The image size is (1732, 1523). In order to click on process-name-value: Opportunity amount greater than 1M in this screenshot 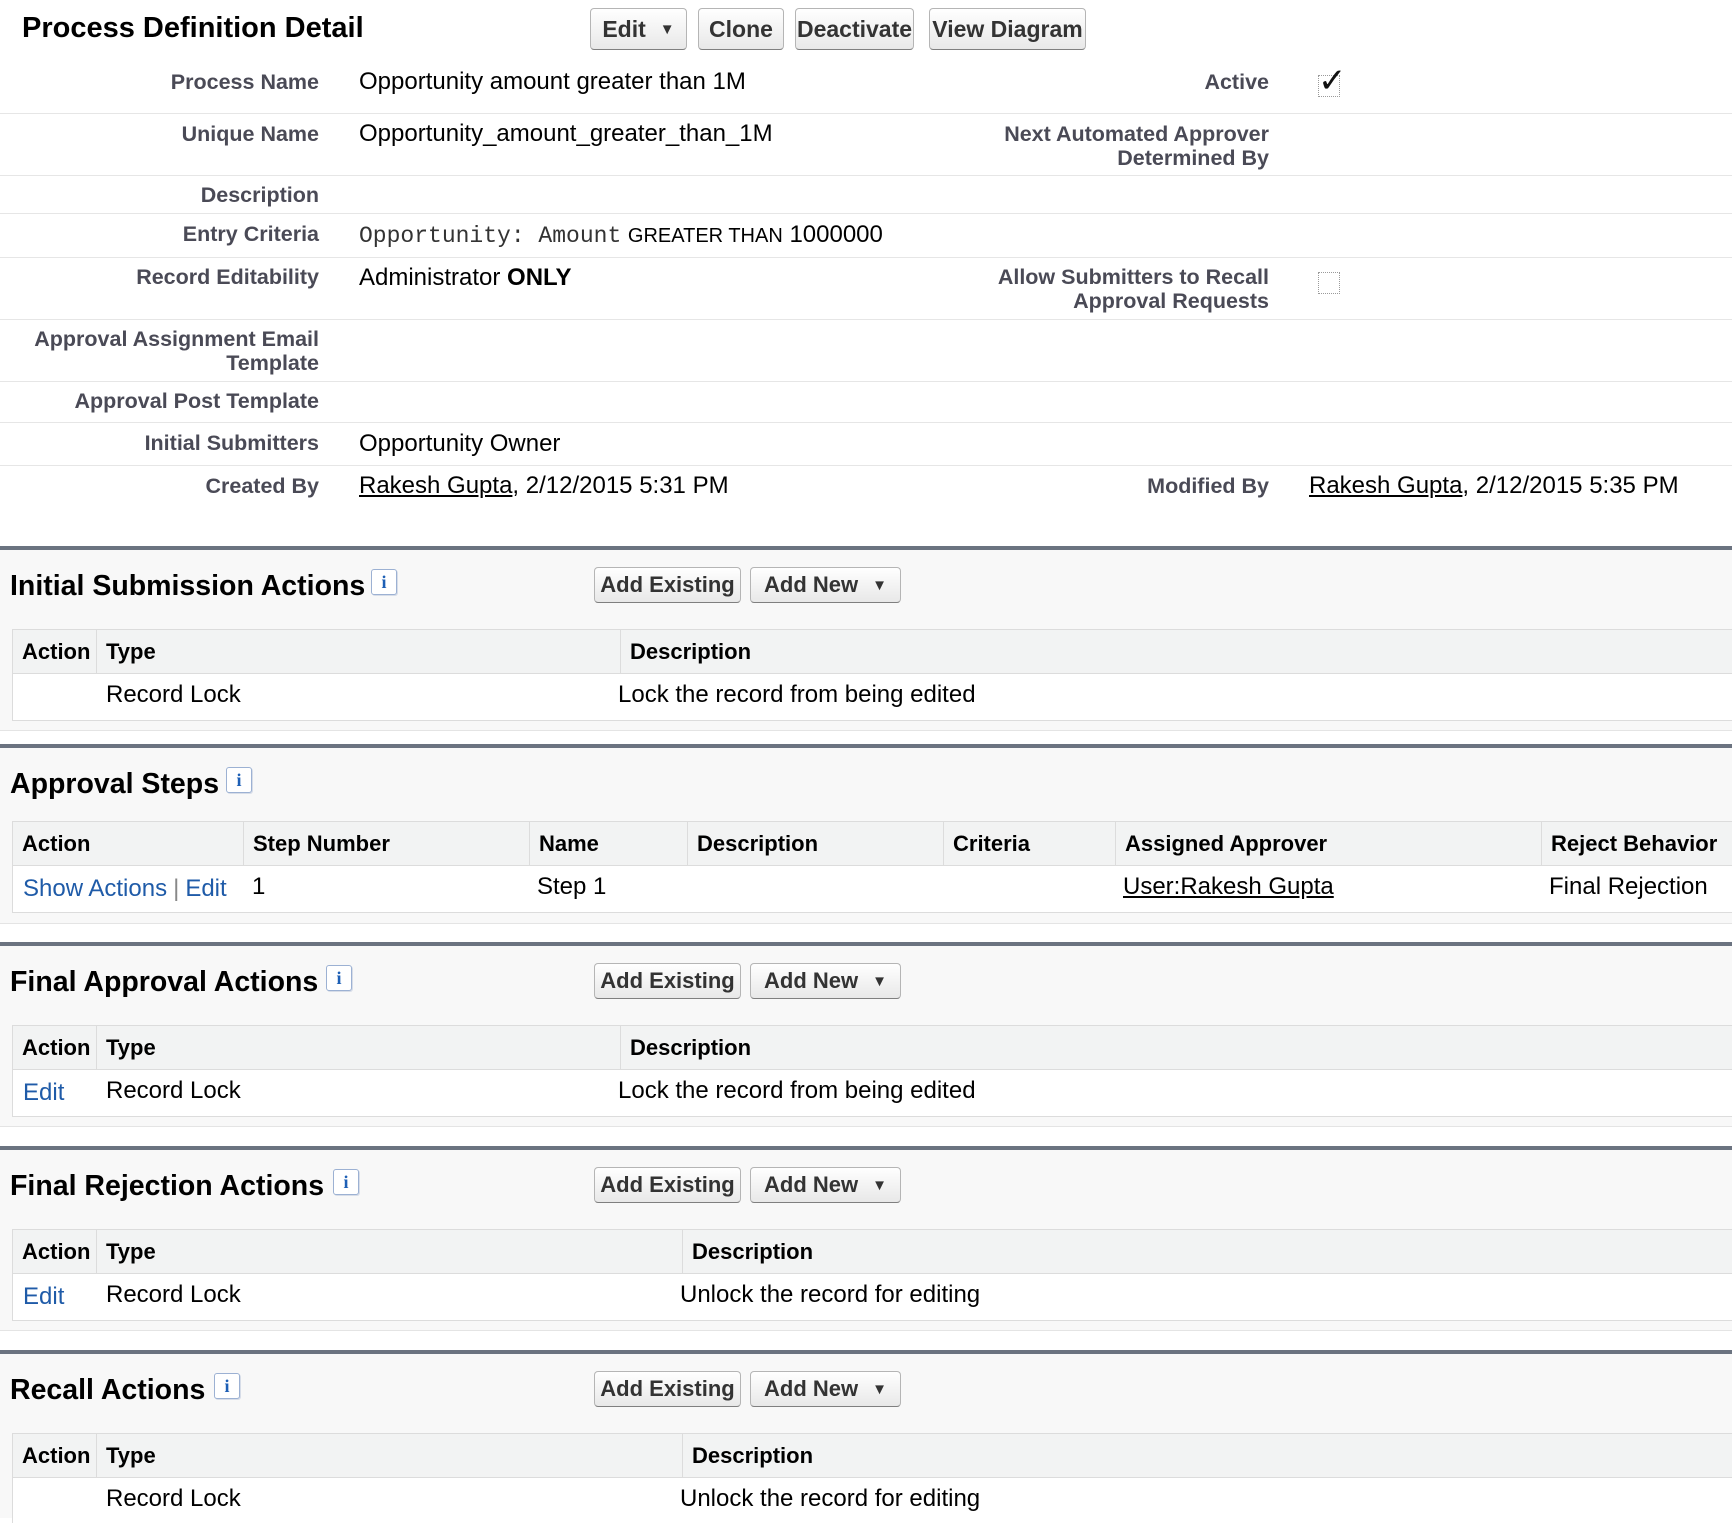, I will do `click(552, 81)`.